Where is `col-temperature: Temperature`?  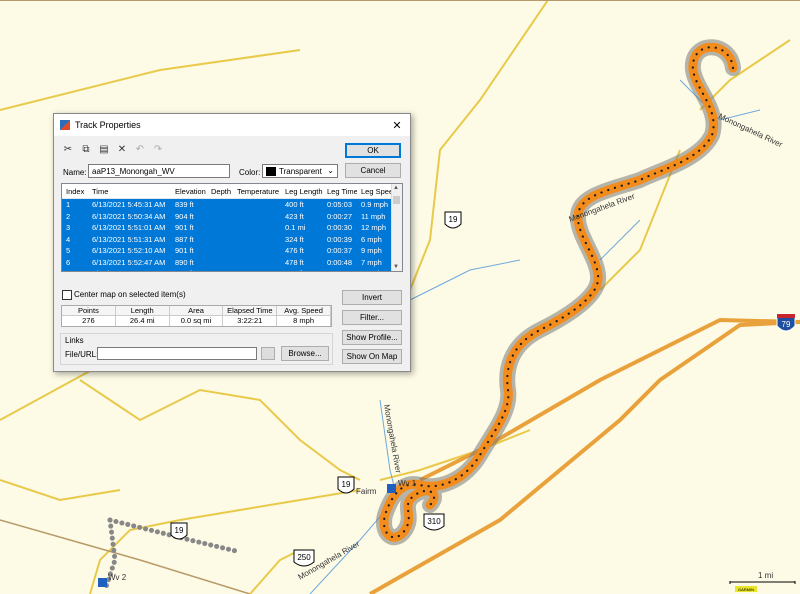
col-temperature: Temperature is located at coordinates (257, 191).